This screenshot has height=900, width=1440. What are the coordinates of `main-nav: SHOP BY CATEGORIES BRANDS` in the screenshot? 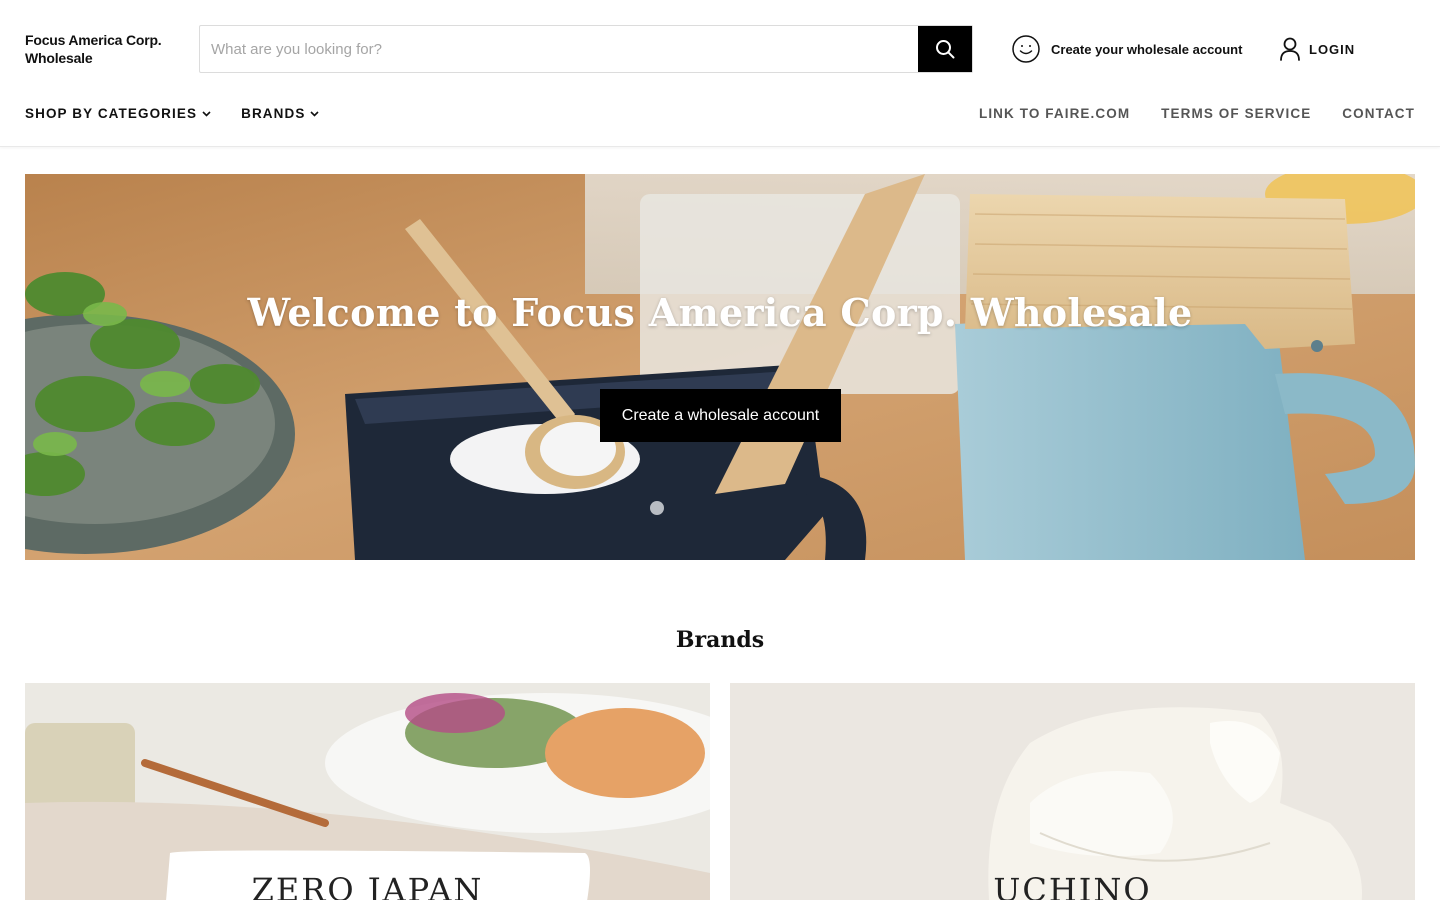 It's located at (187, 113).